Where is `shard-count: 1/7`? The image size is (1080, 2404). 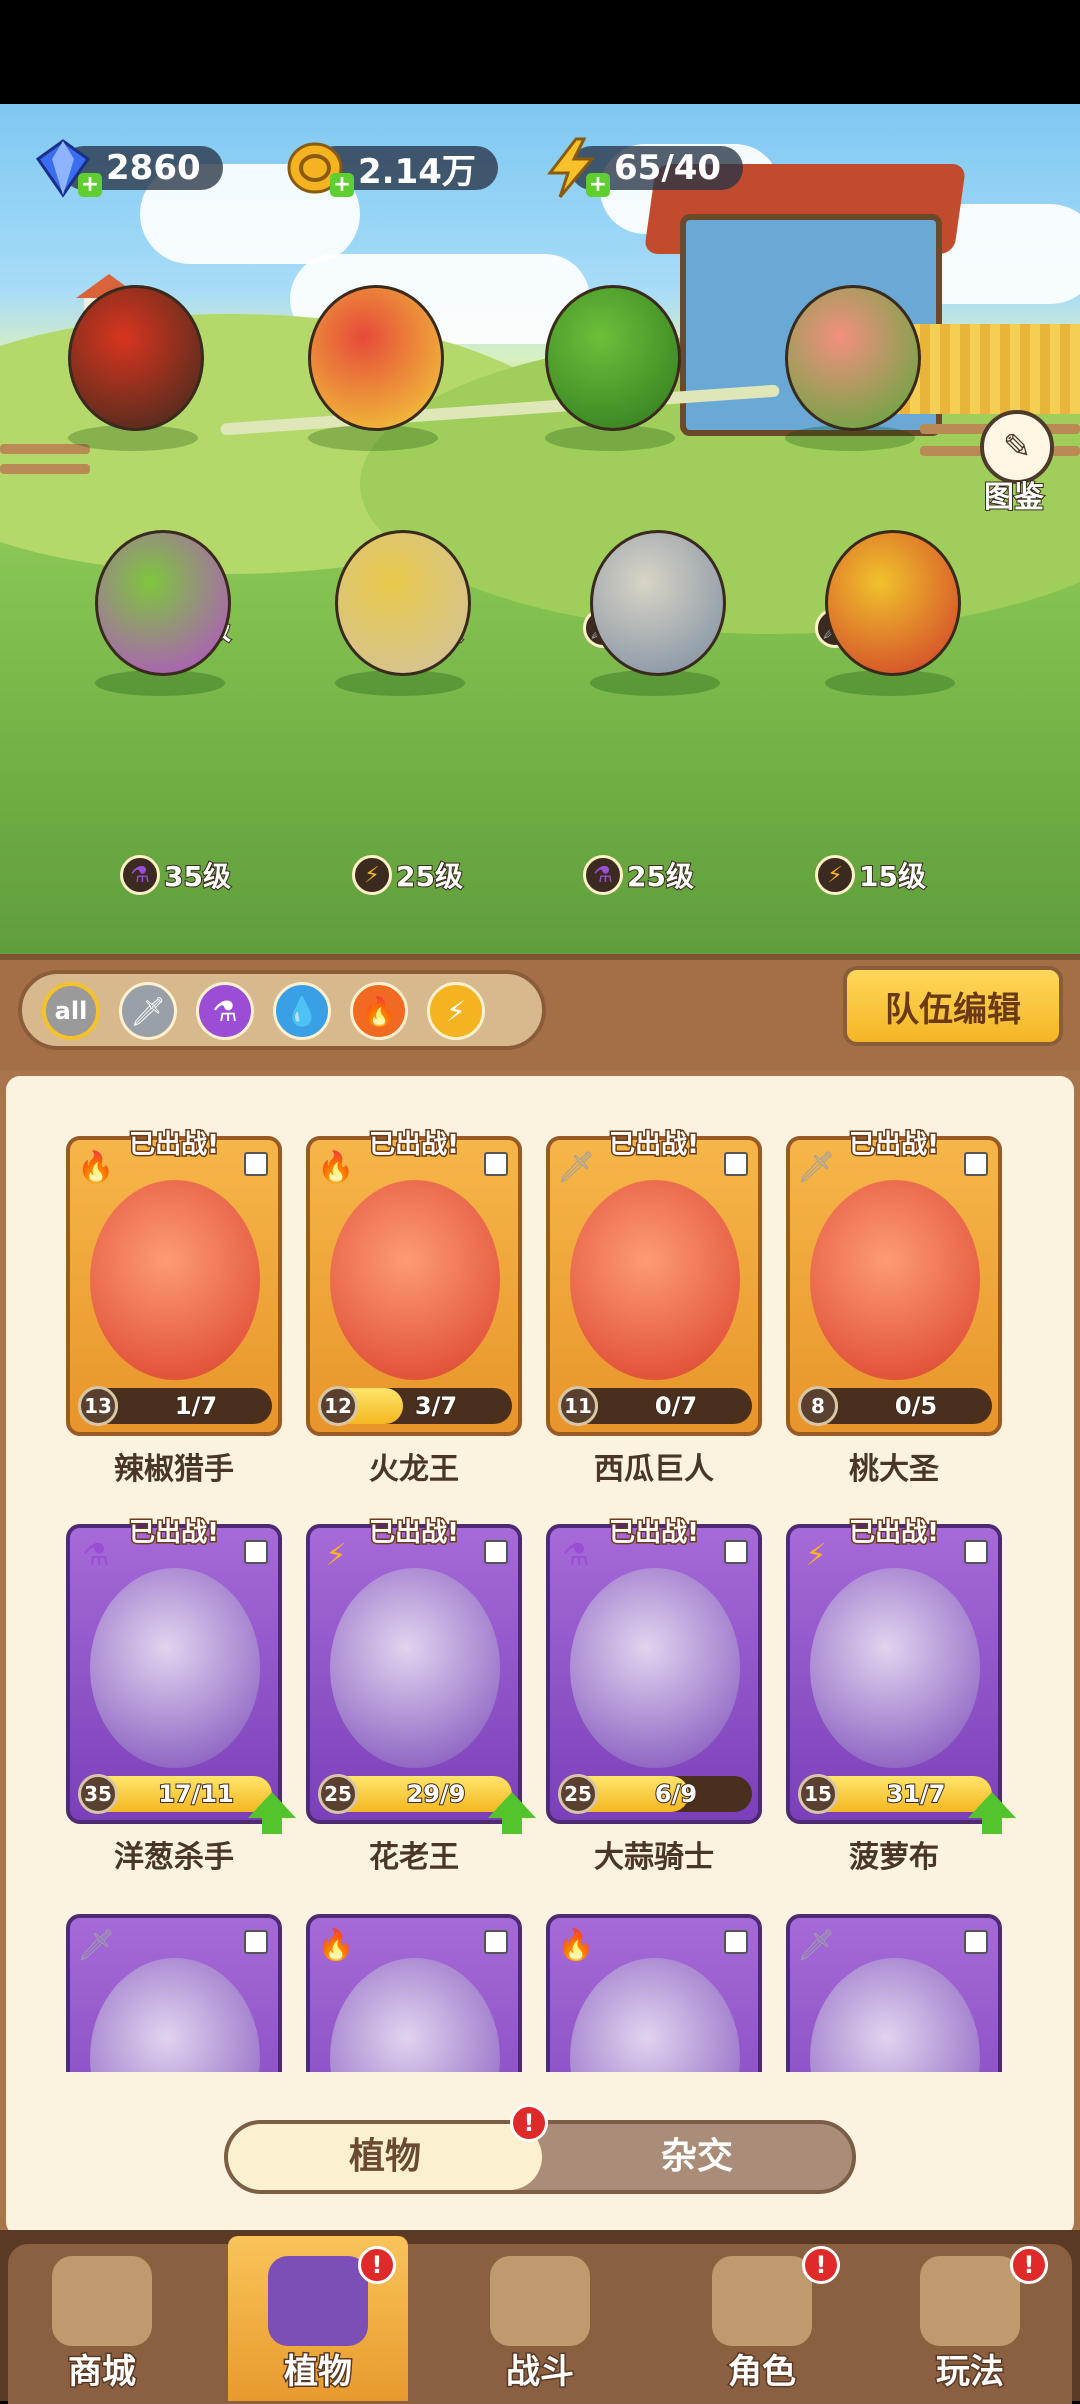 shard-count: 1/7 is located at coordinates (196, 1406).